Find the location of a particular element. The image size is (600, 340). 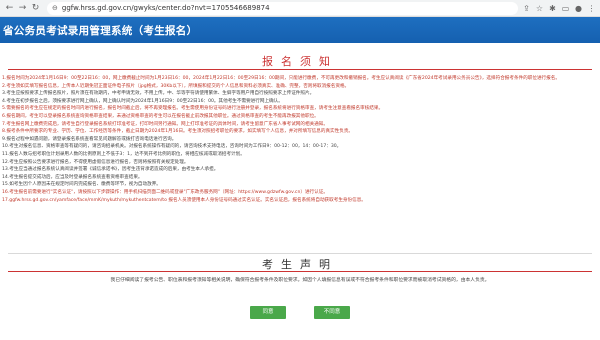

bookmark-icon: ☆ is located at coordinates (539, 8).